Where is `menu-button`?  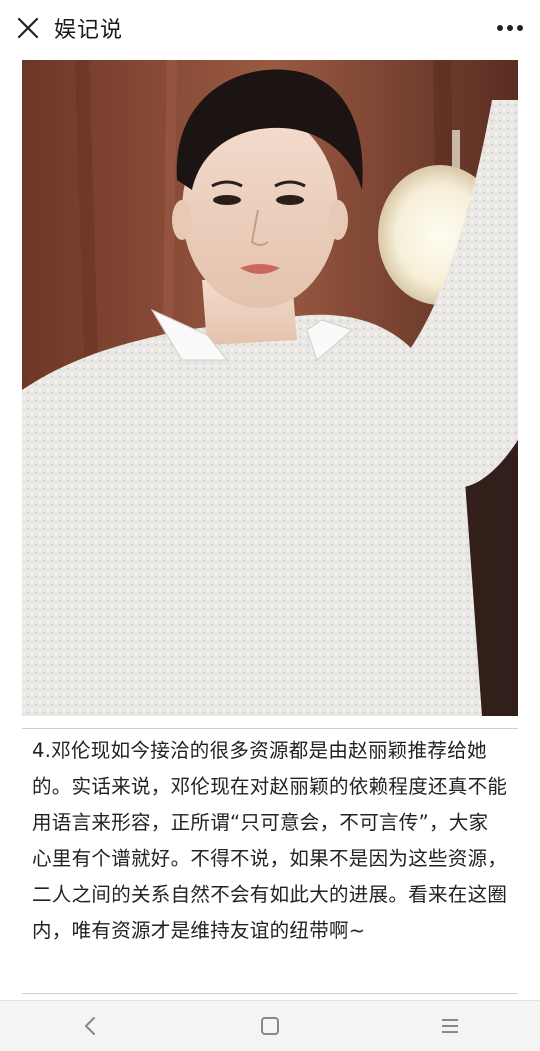
menu-button is located at coordinates (450, 1026).